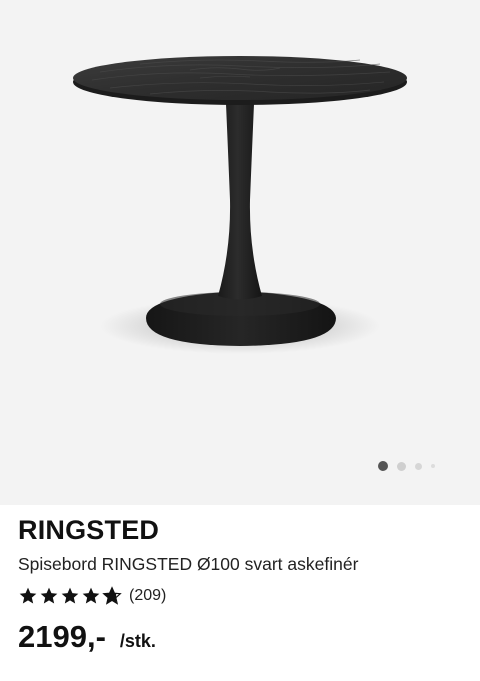 This screenshot has height=681, width=480. Describe the element at coordinates (240, 202) in the screenshot. I see `table-stem` at that location.